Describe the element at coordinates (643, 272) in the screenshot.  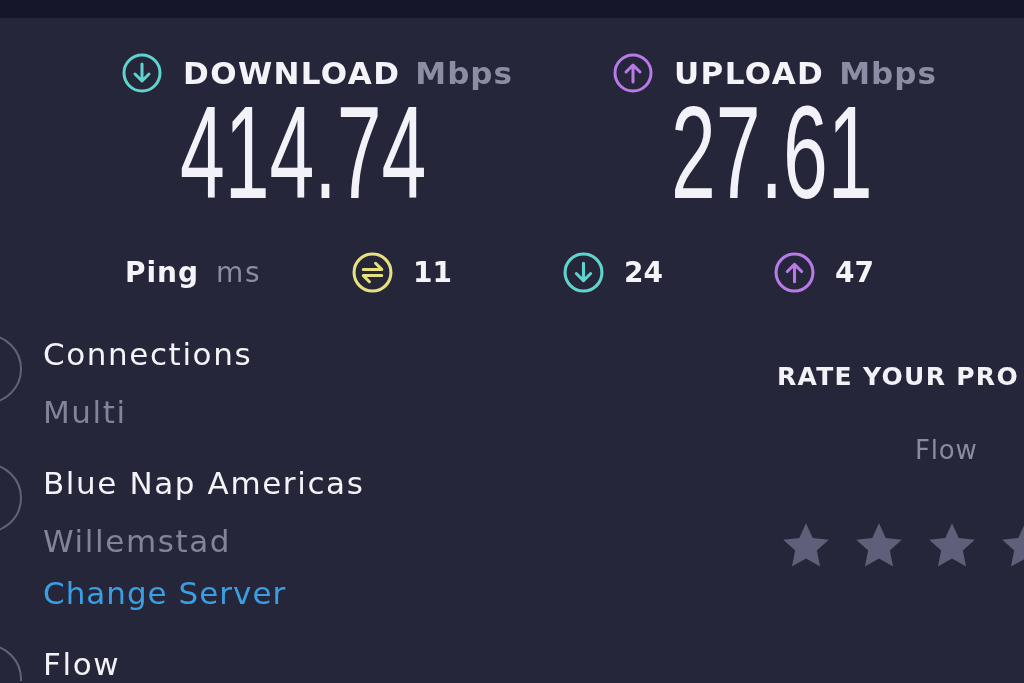
I see `ping-value: 24` at that location.